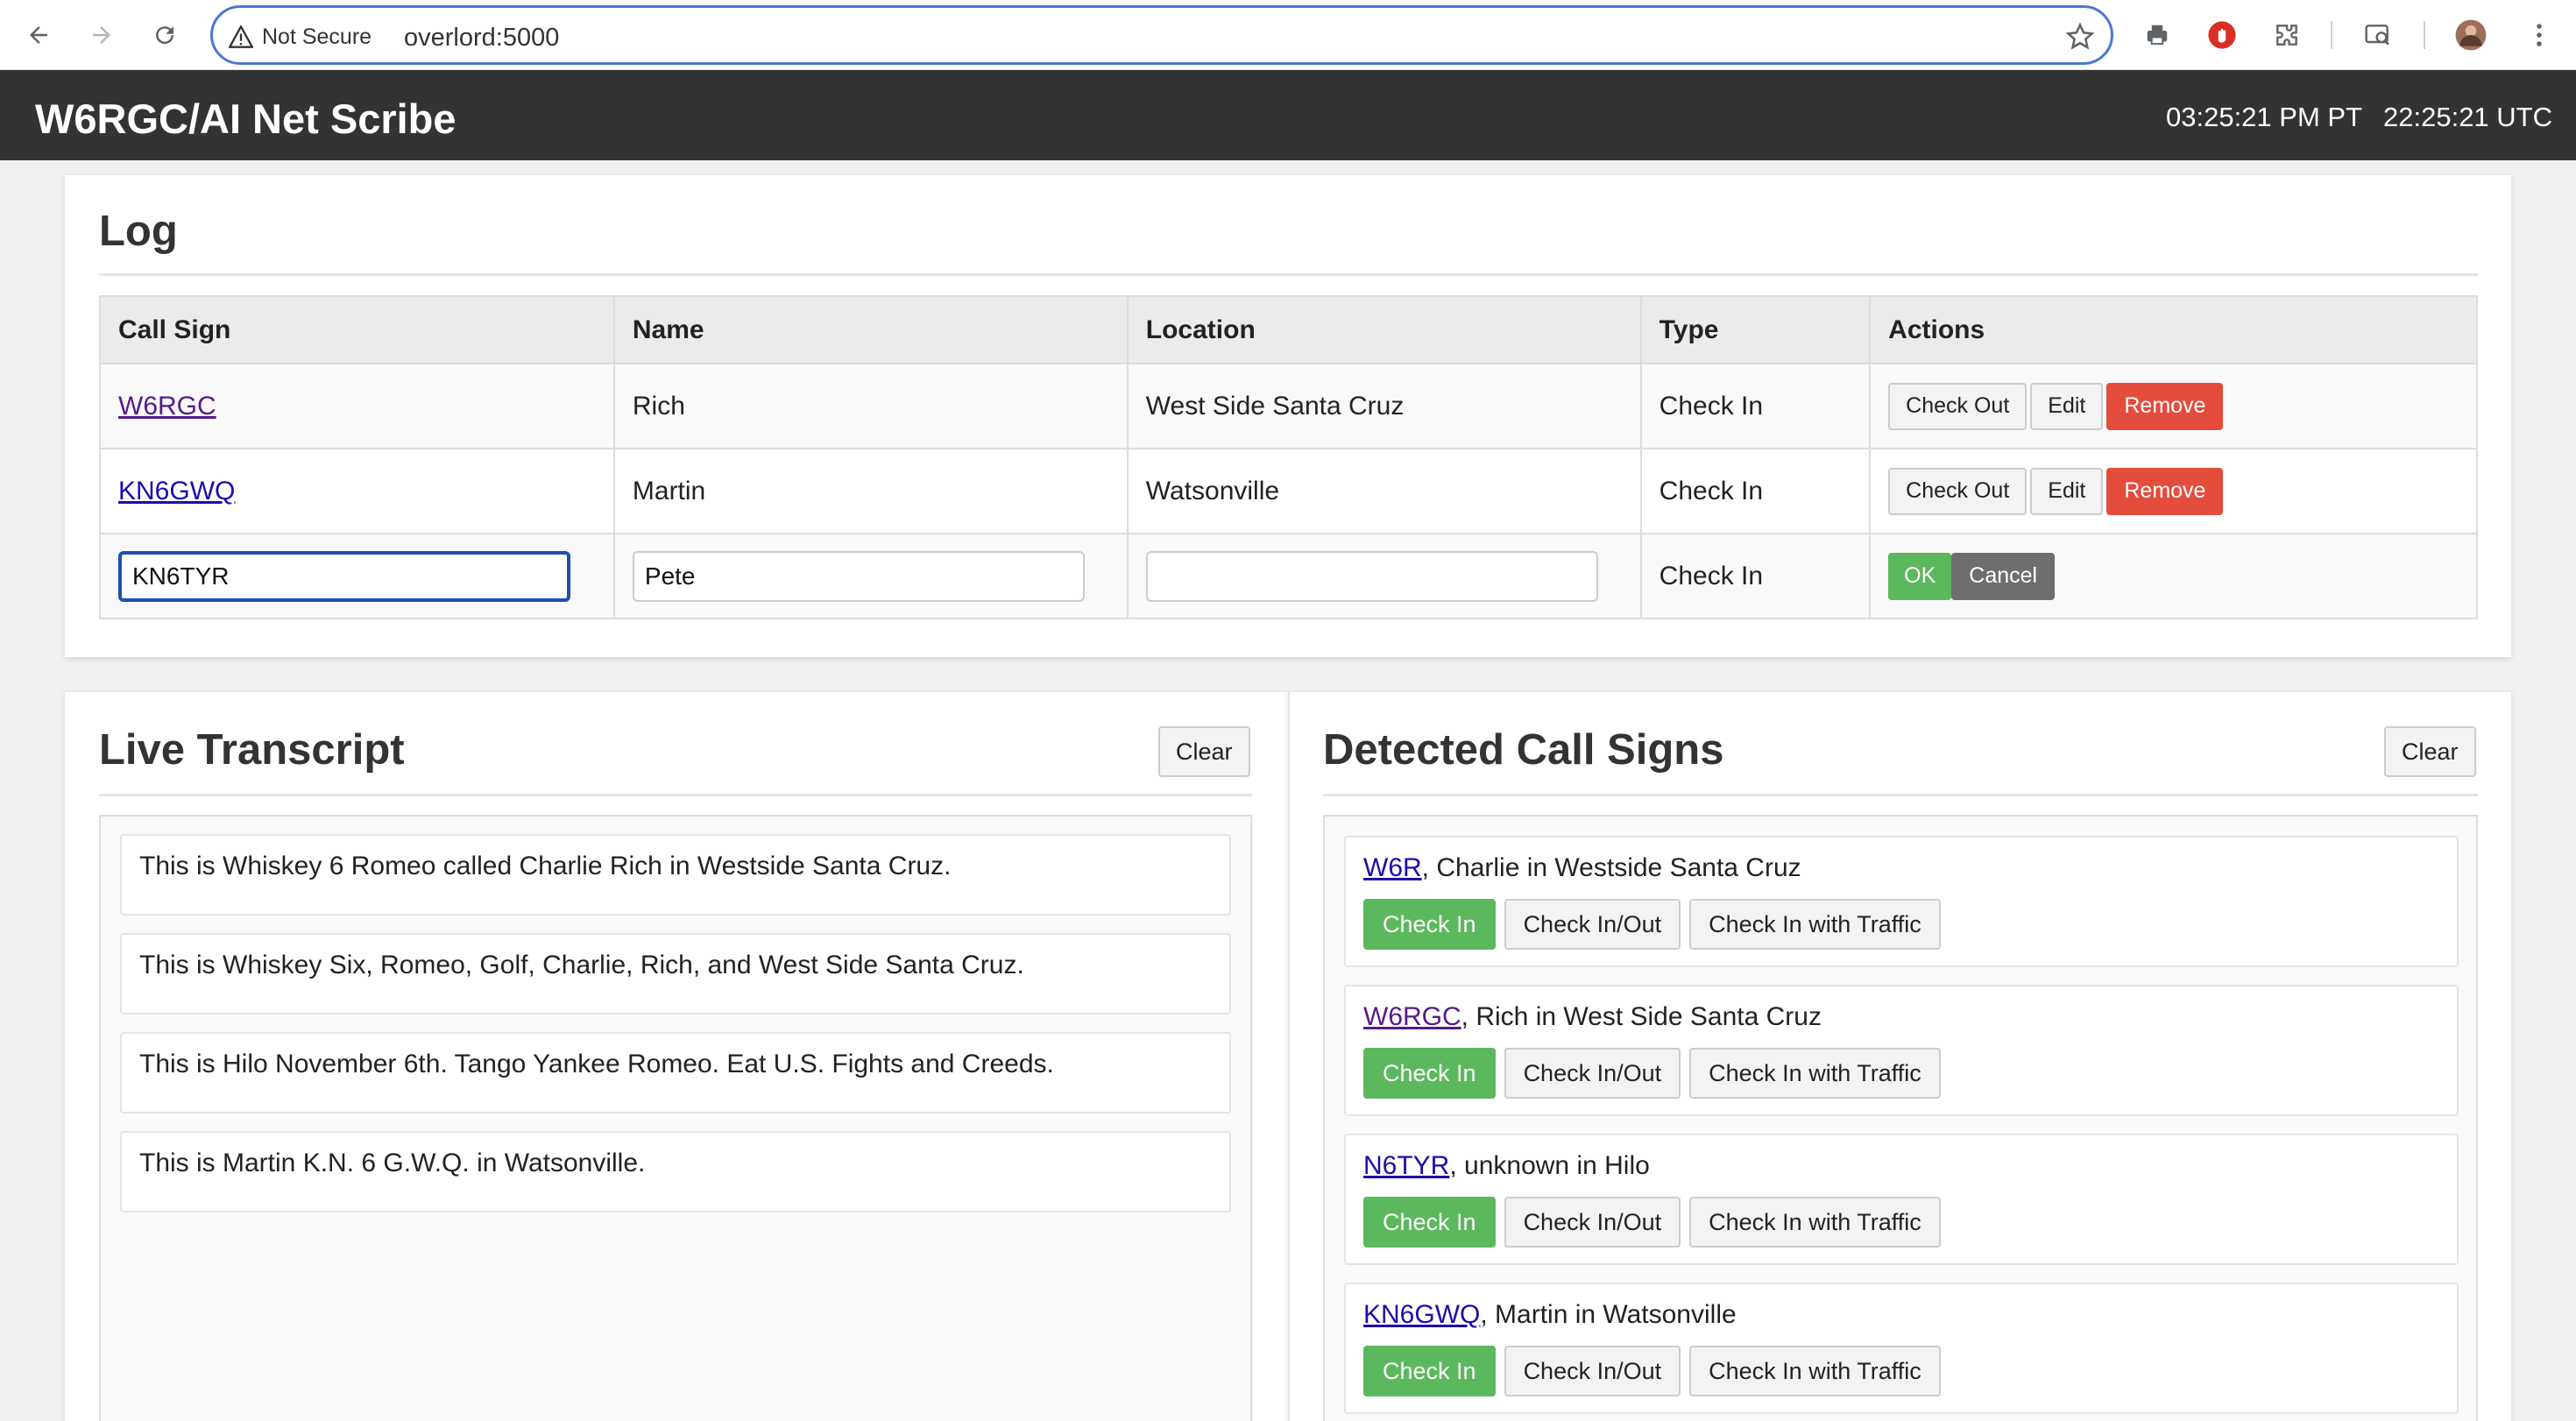  Describe the element at coordinates (1161, 35) in the screenshot. I see `address-bar: Not Secure overlord:5000` at that location.